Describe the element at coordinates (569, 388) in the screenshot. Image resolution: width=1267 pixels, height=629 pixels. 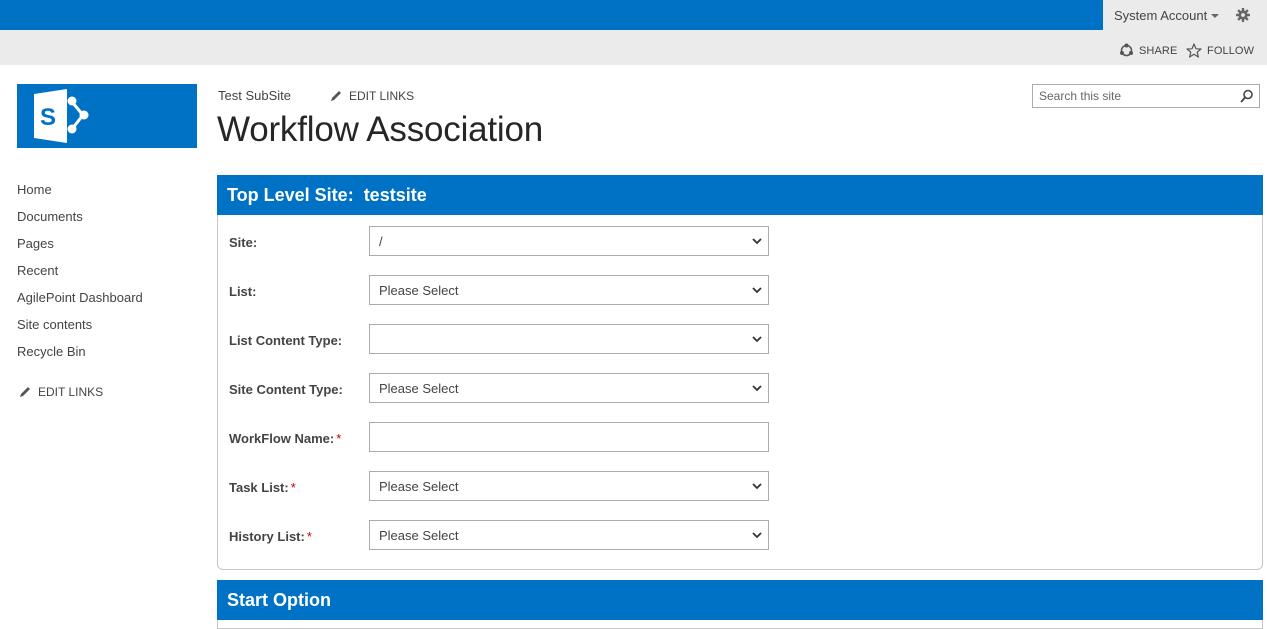
I see `site-content-type-select: Please Select` at that location.